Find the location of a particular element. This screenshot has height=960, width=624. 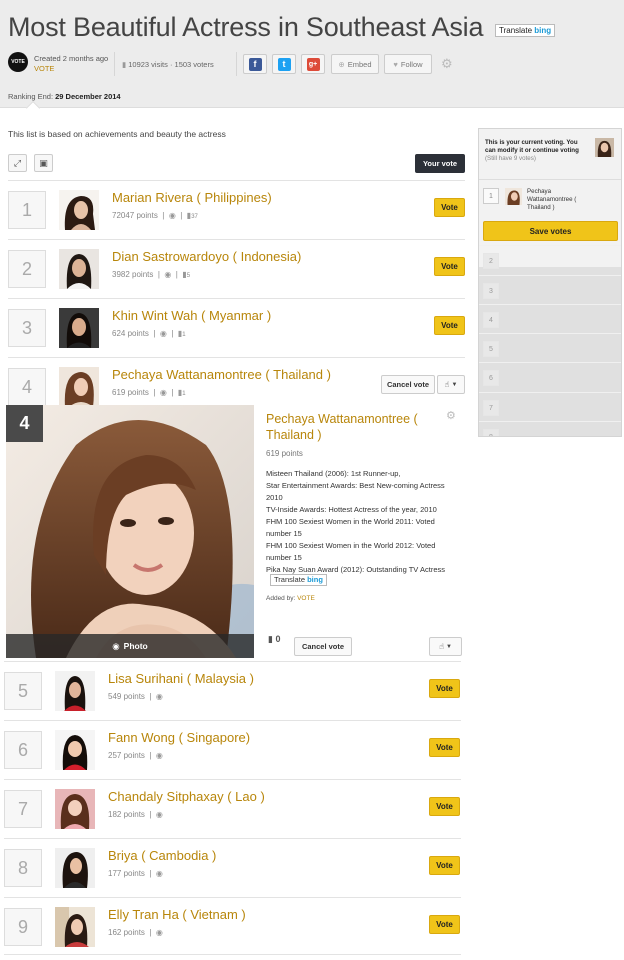

expand-button: ⤢ is located at coordinates (17, 163).